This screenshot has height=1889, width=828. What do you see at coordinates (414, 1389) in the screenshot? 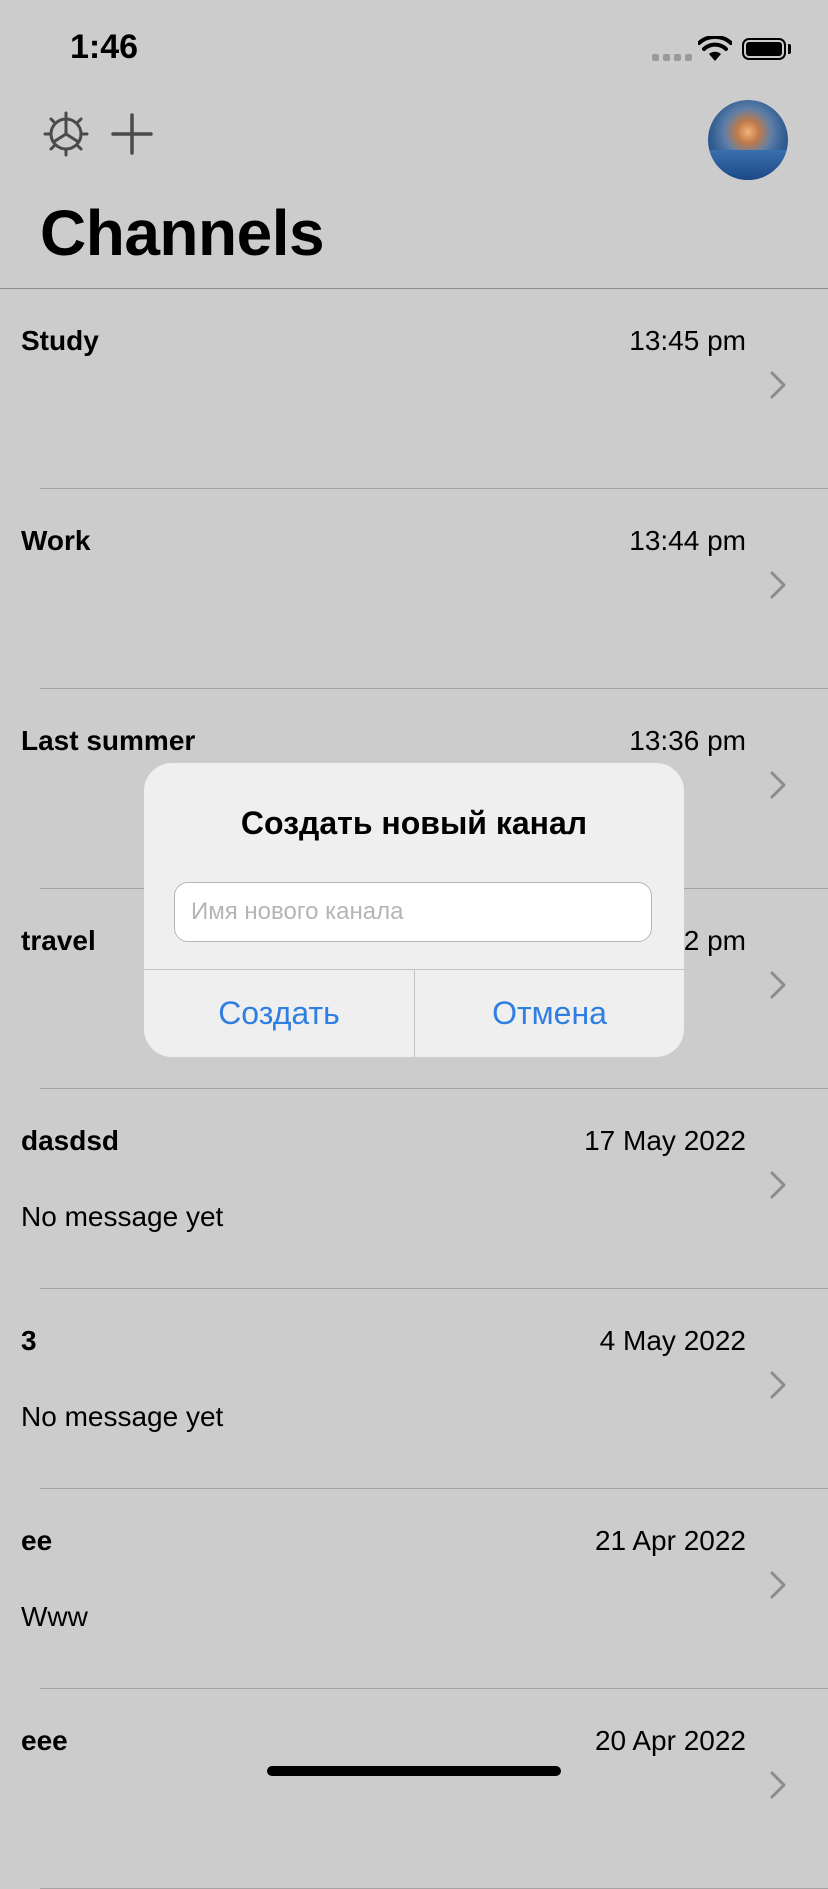
I see `channel-row: 3 4 May 2022 No message yet` at bounding box center [414, 1389].